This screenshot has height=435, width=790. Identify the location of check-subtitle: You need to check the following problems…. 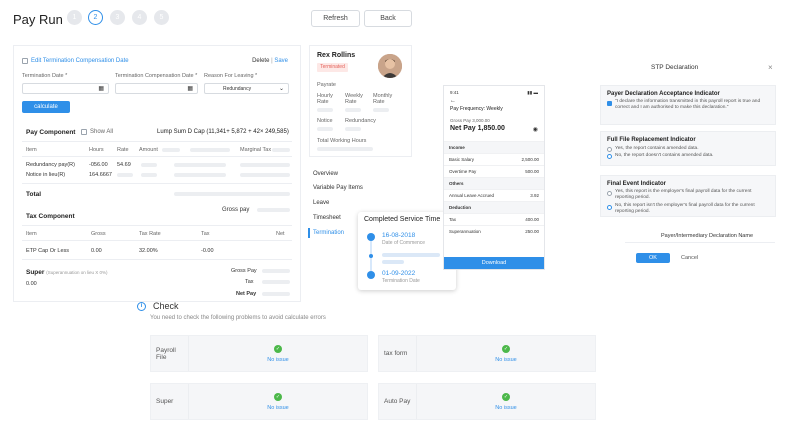
(238, 318).